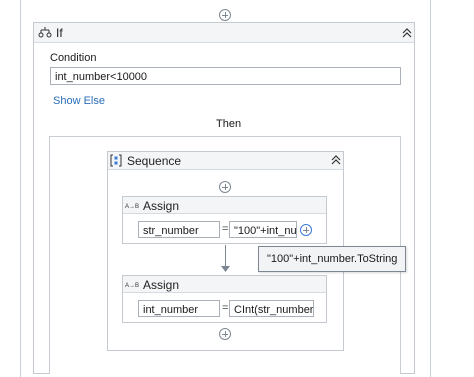  Describe the element at coordinates (73, 58) in the screenshot. I see `condition-label: Condition` at that location.